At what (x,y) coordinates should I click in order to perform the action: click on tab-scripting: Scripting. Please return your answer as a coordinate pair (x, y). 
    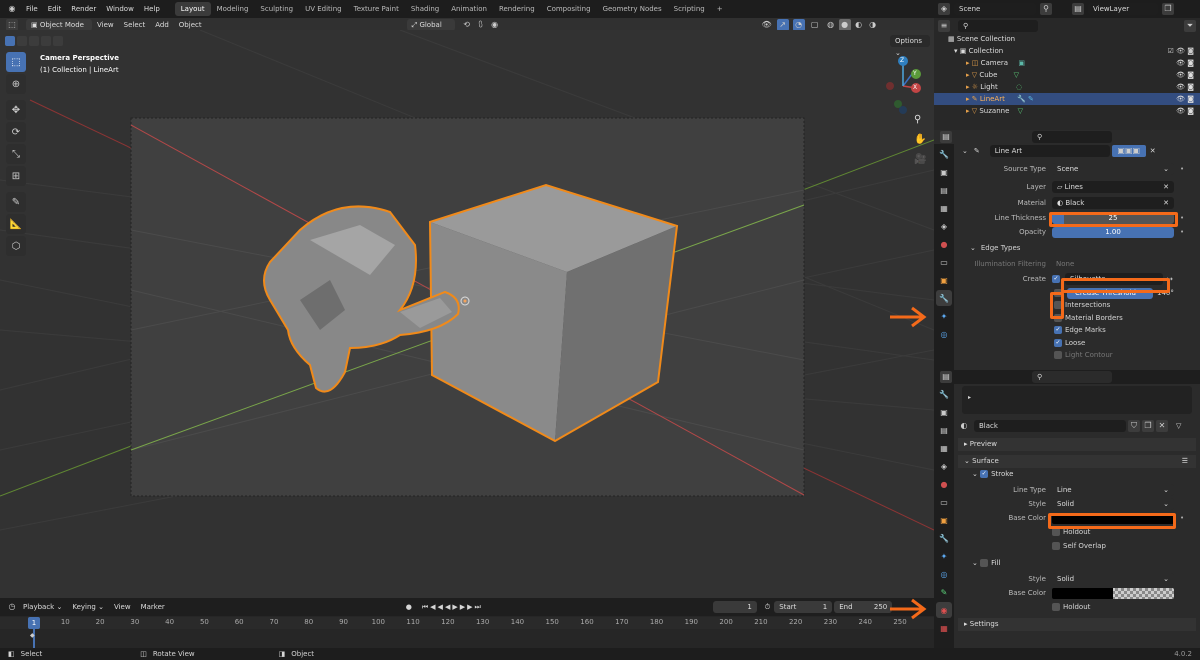
    Looking at the image, I should click on (689, 9).